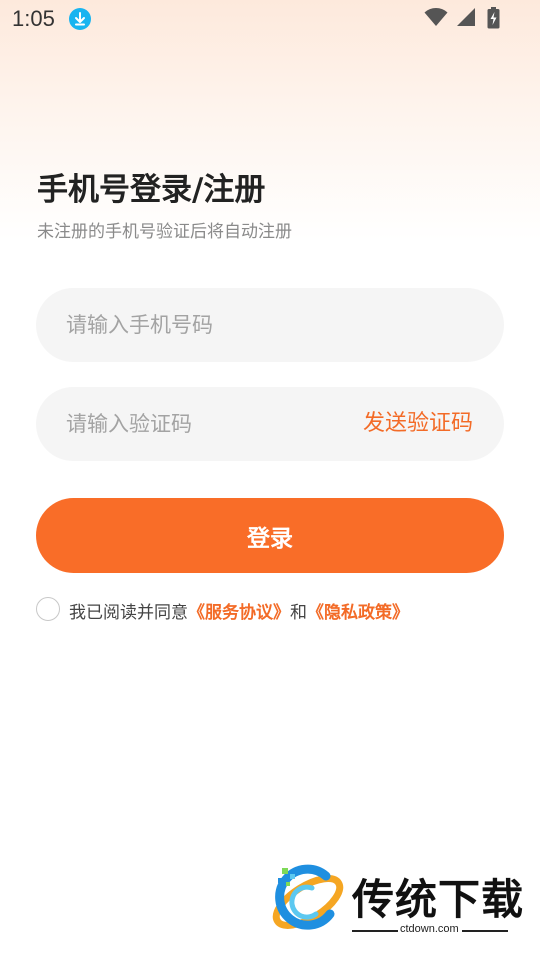 The image size is (540, 960). I want to click on watermark-line-right, so click(485, 931).